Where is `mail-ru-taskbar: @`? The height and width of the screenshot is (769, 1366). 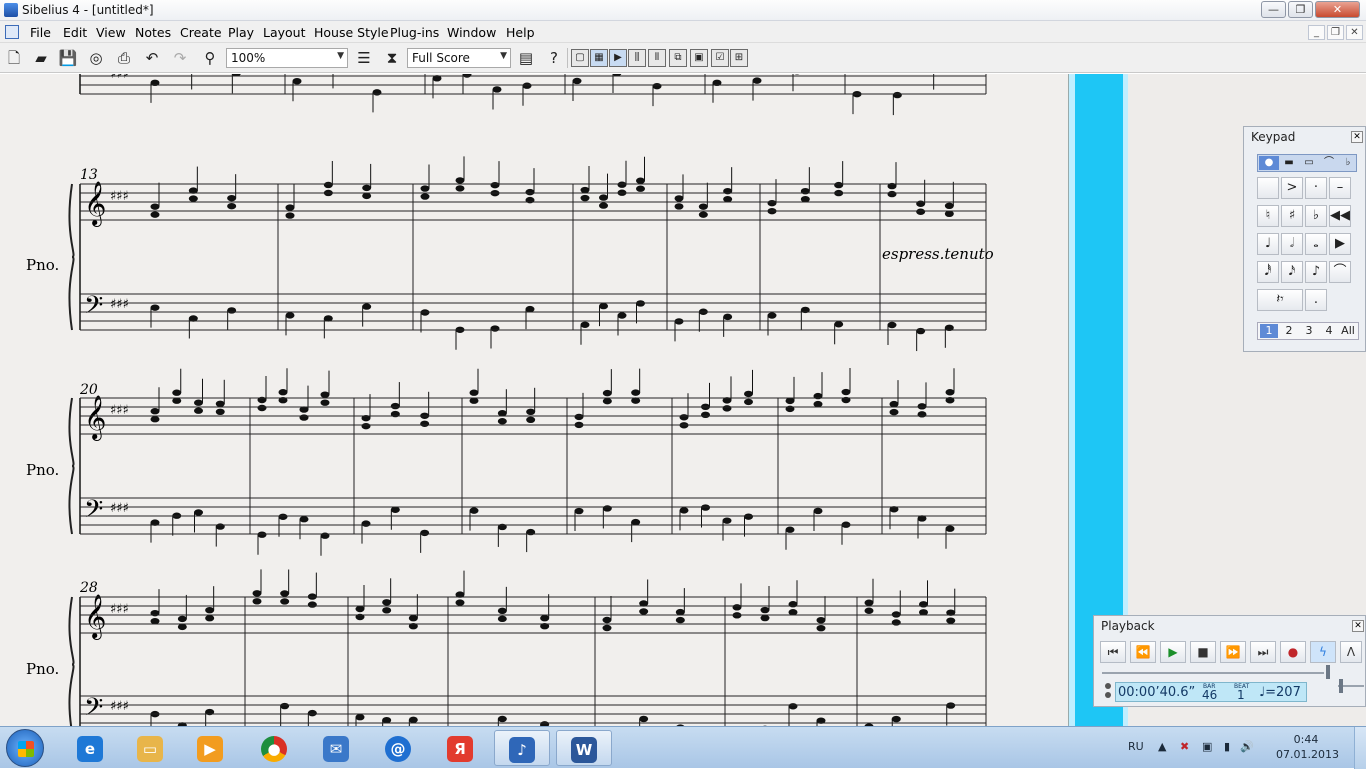 mail-ru-taskbar: @ is located at coordinates (398, 748).